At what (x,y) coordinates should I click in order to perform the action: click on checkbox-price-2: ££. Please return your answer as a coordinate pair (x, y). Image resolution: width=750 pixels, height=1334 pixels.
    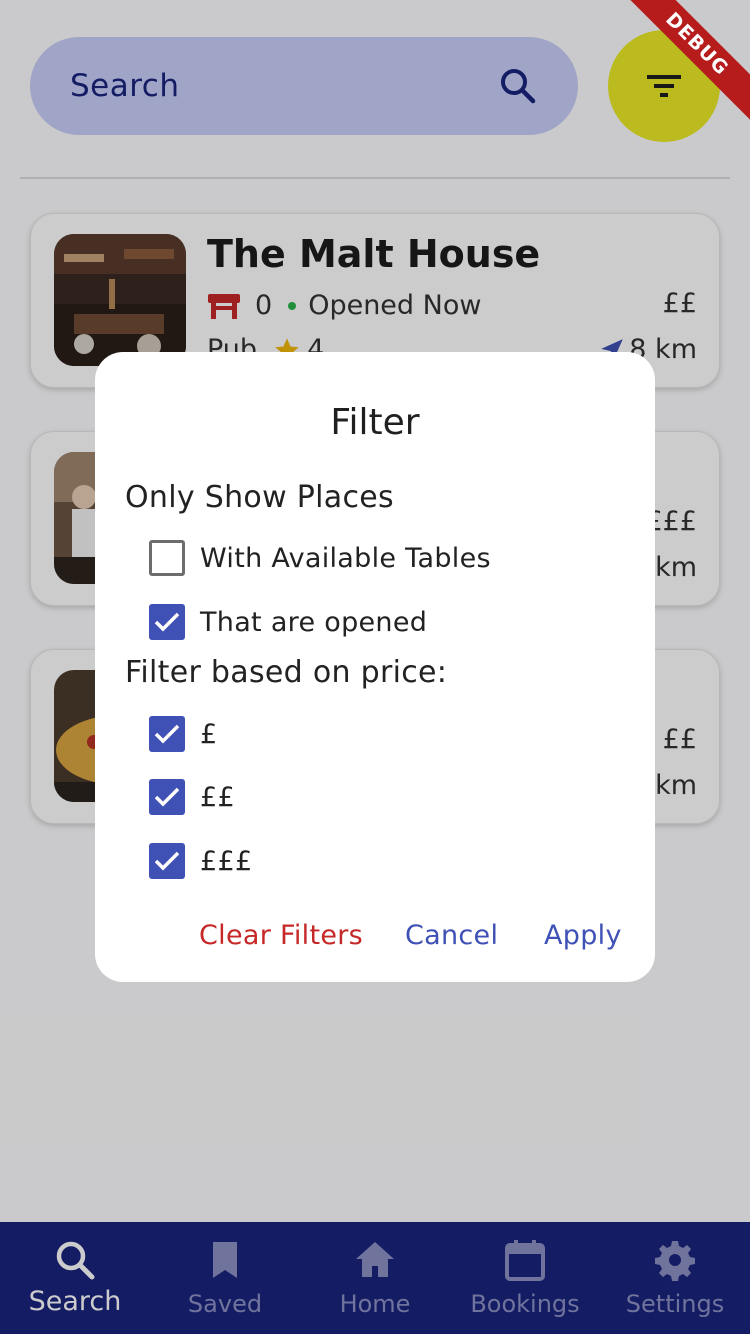
    Looking at the image, I should click on (192, 797).